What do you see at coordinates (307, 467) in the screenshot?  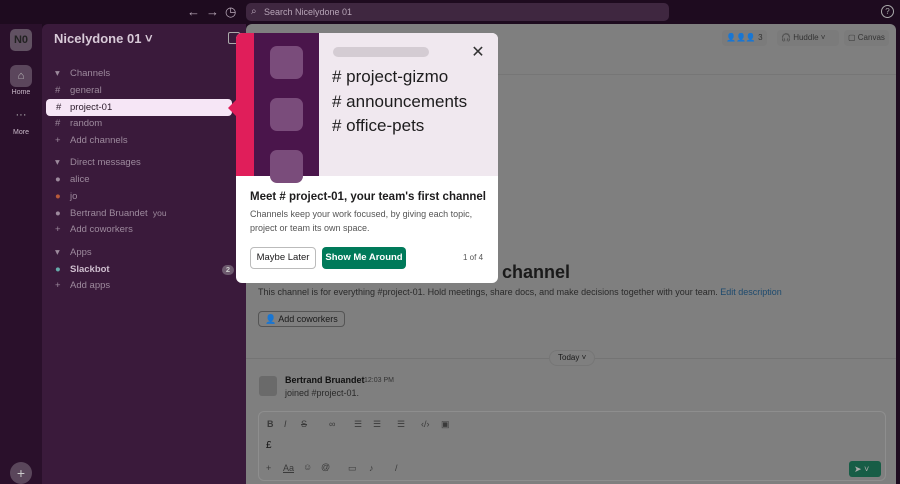 I see `emoji-icon: ☺` at bounding box center [307, 467].